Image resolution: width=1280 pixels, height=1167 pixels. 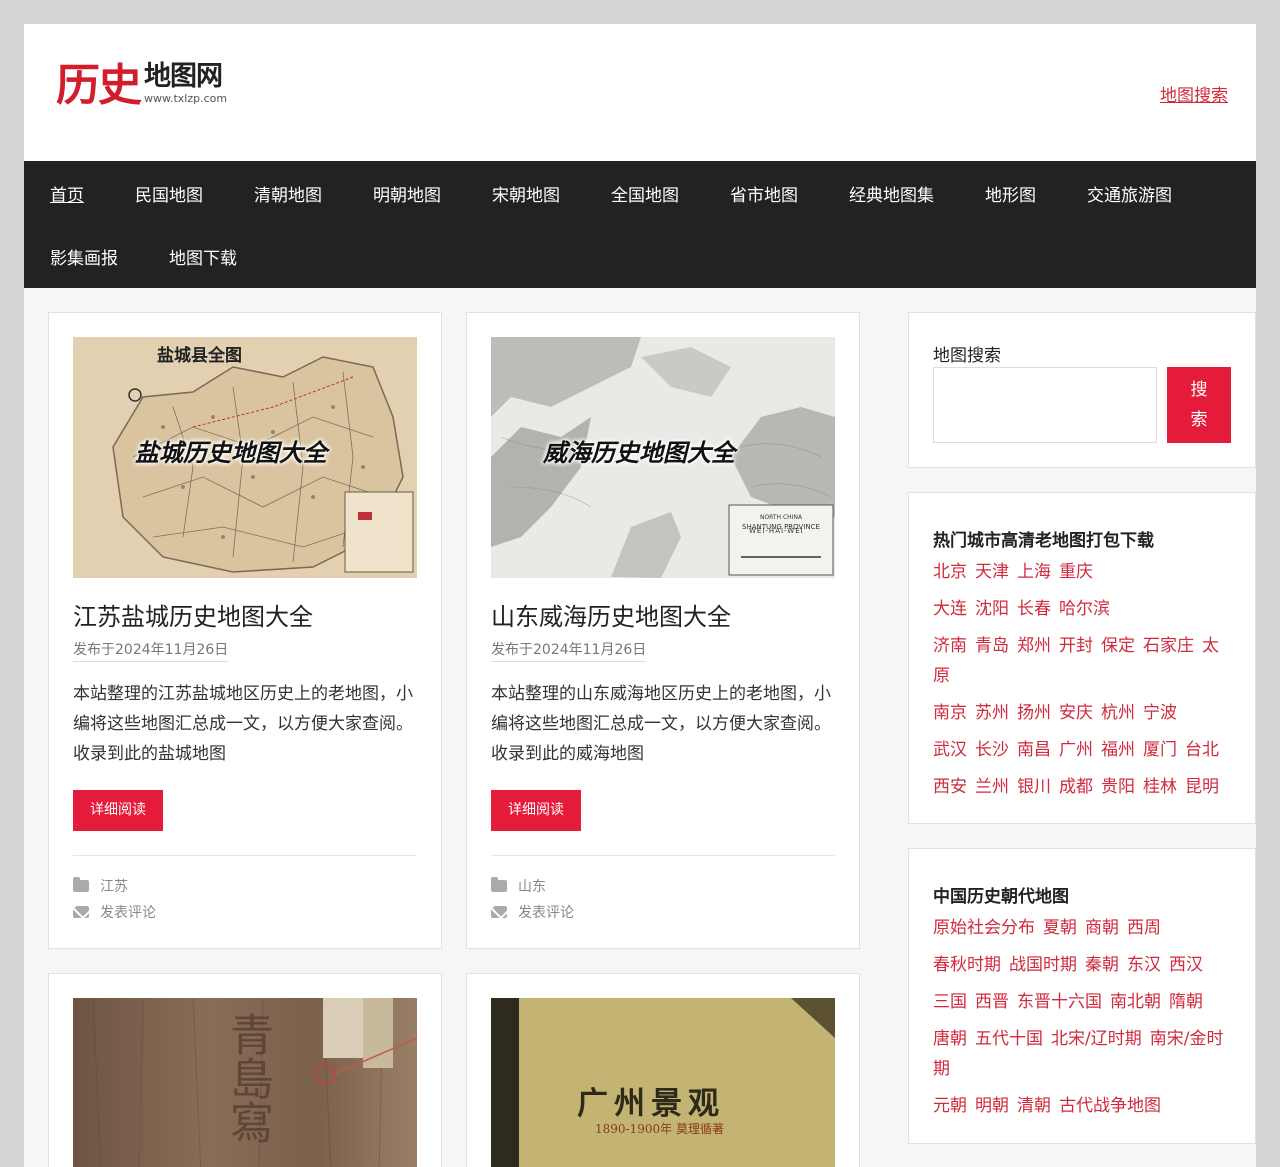 I want to click on thumb-book-subtitle: 1890-1900年 莫理循著, so click(x=659, y=1129).